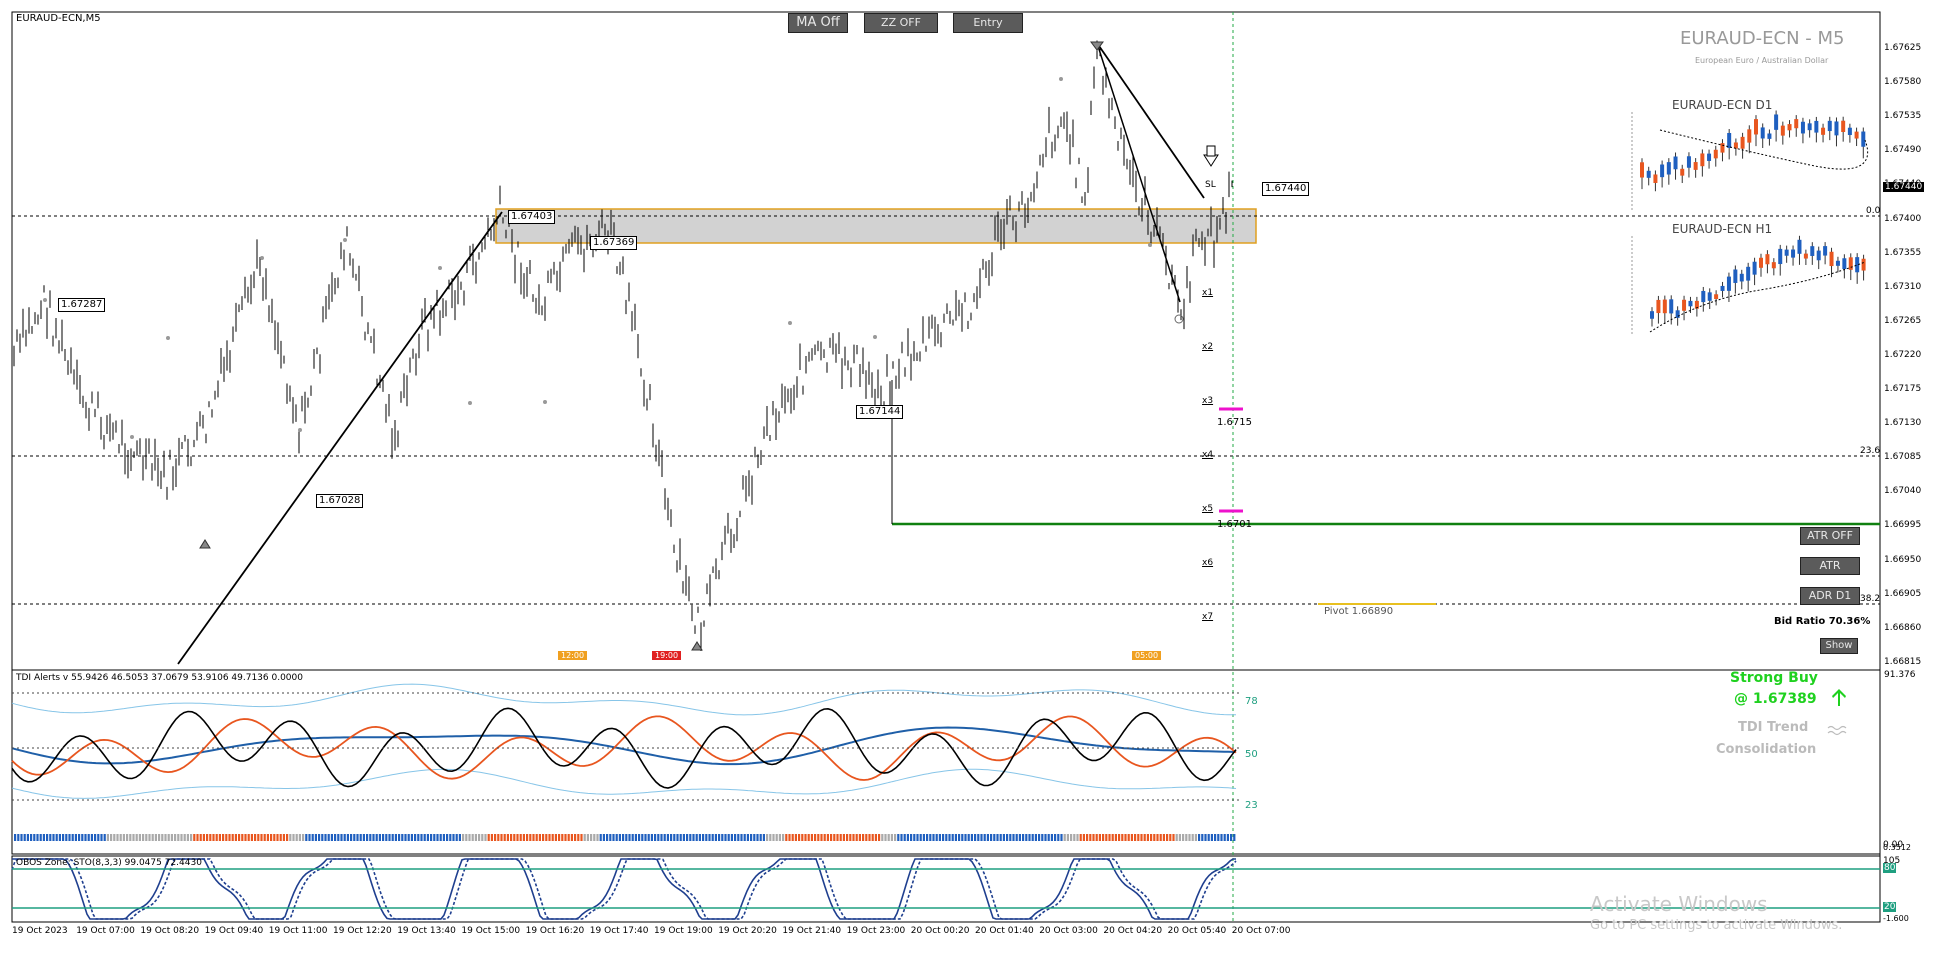  Describe the element at coordinates (1903, 627) in the screenshot. I see `price-axis-tick: 1.66860` at that location.